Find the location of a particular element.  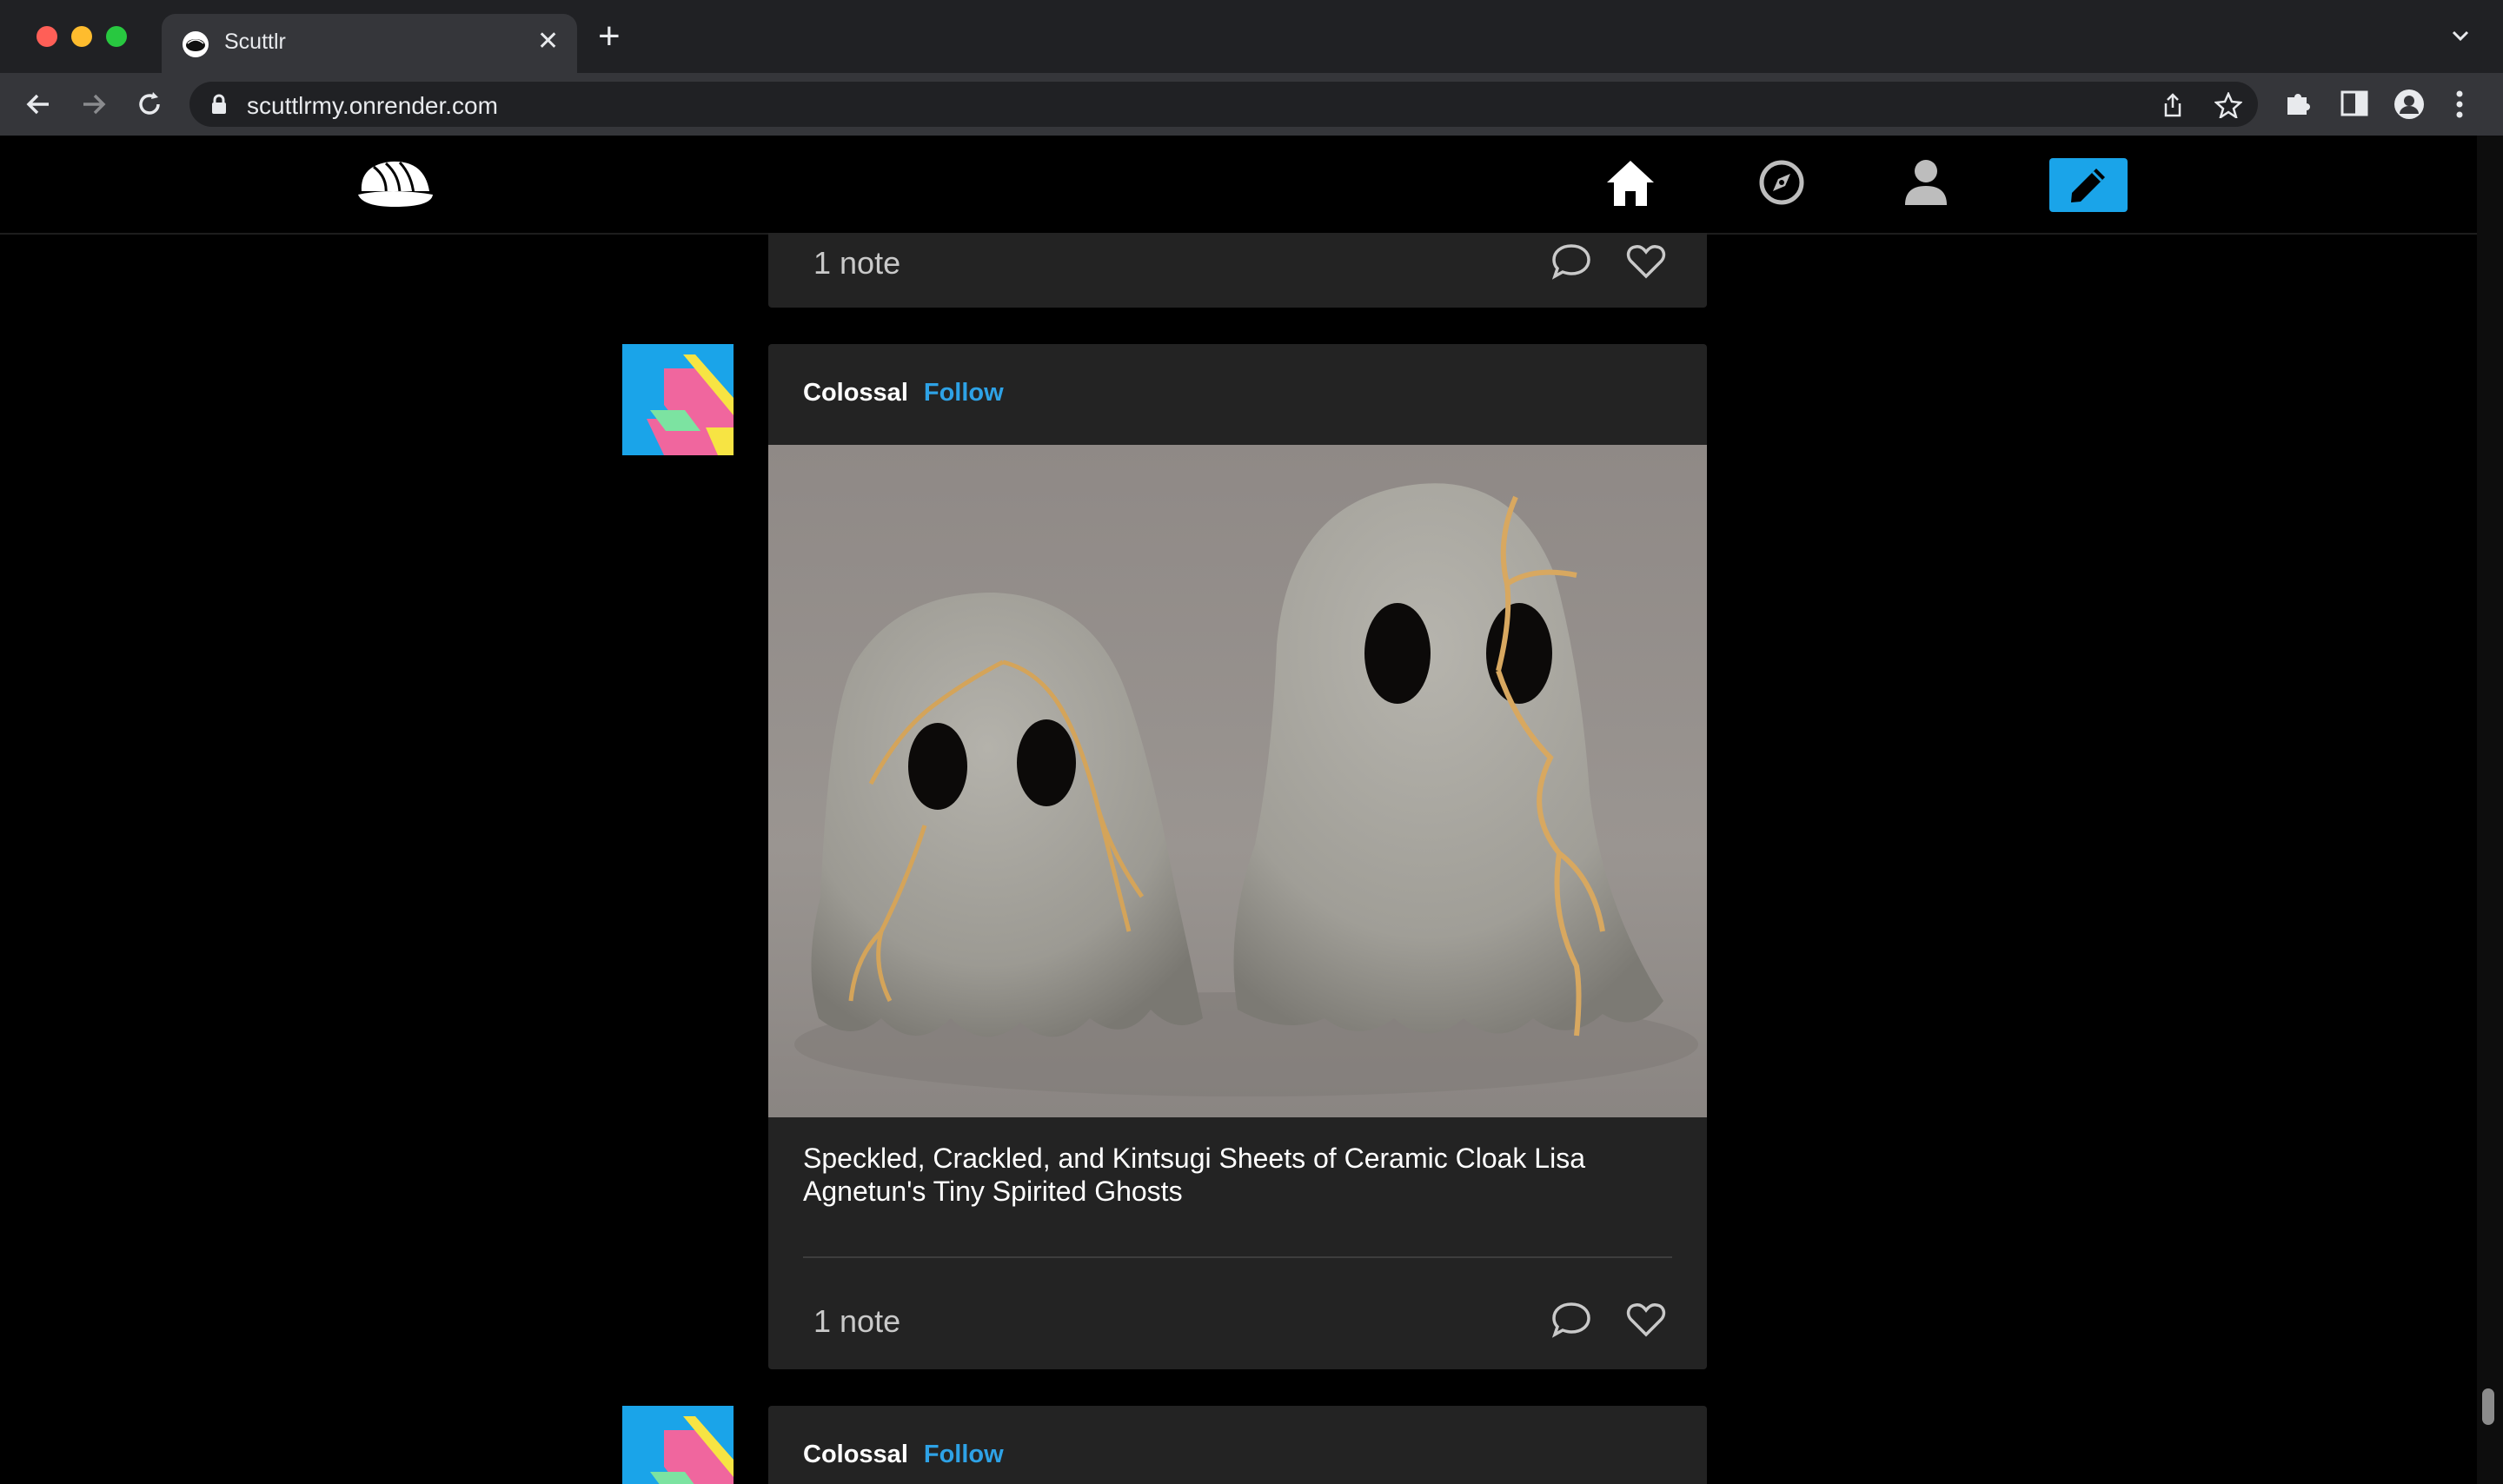

browser-window-chrome: Scuttlr ✕ + scuttlrmy.onrender.com is located at coordinates (1251, 68).